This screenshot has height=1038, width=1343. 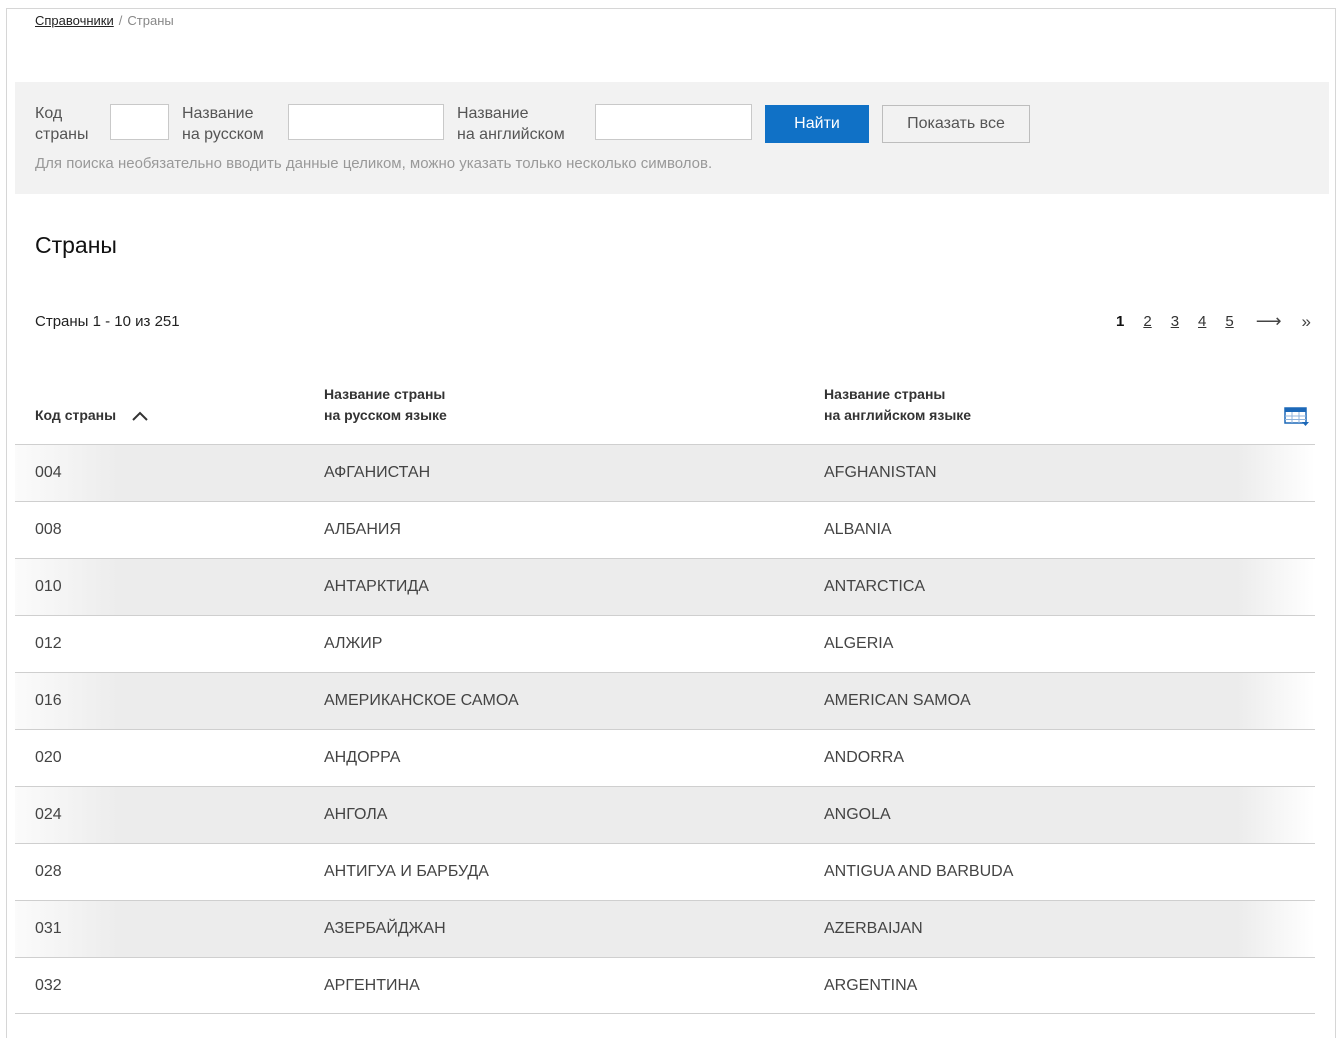 I want to click on en-label-line2: на английском, so click(x=511, y=134).